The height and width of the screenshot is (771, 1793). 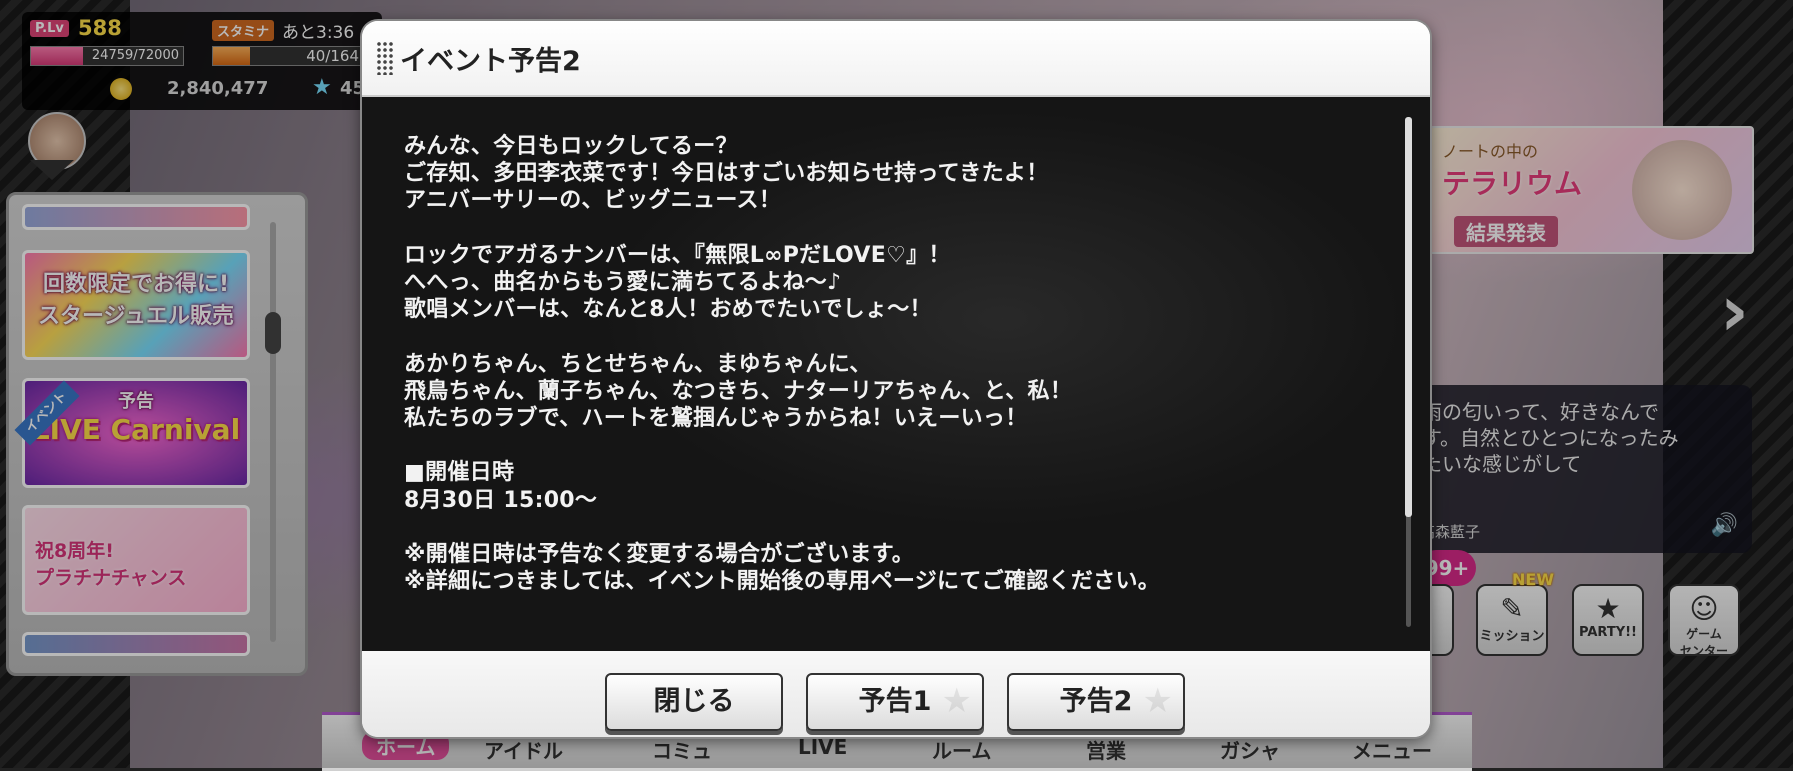 I want to click on modal-footer: 閉じる ★ 予告1 ★ 予告2, so click(x=896, y=694).